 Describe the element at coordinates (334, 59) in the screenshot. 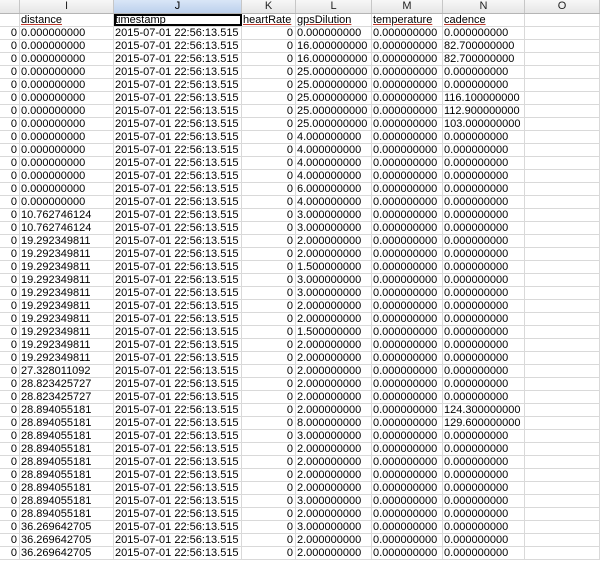

I see `cell-gpsdilution: 16.000000000` at that location.